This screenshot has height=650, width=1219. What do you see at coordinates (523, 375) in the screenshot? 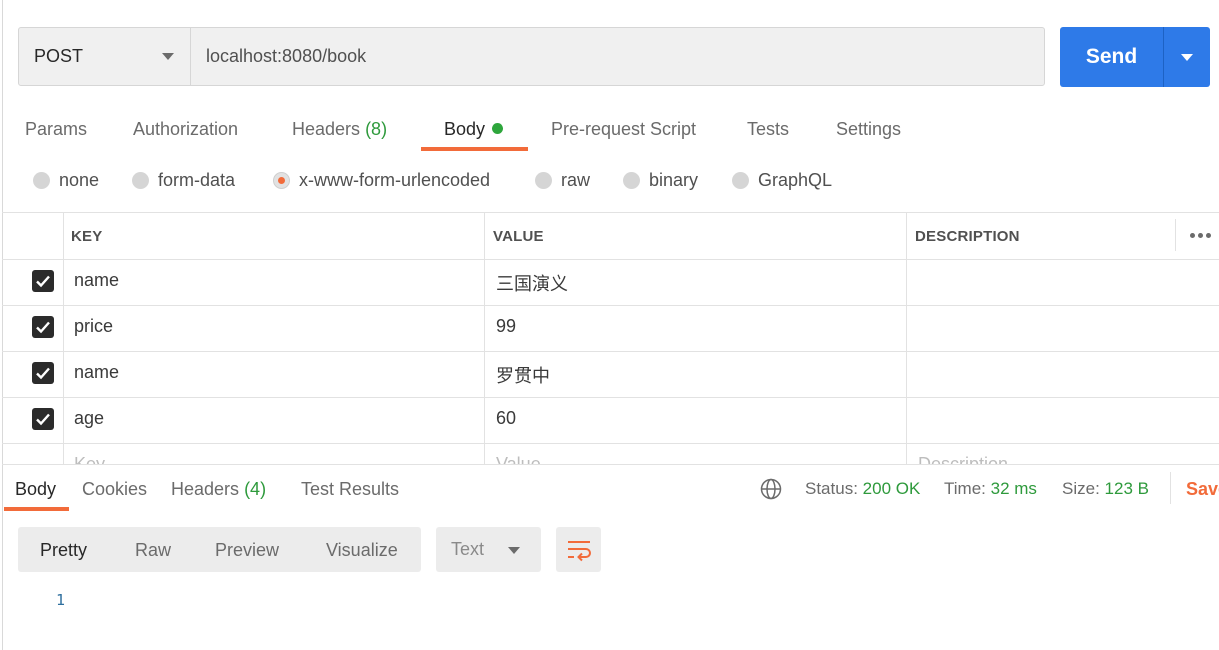
I see `row-value: 罗贯中` at bounding box center [523, 375].